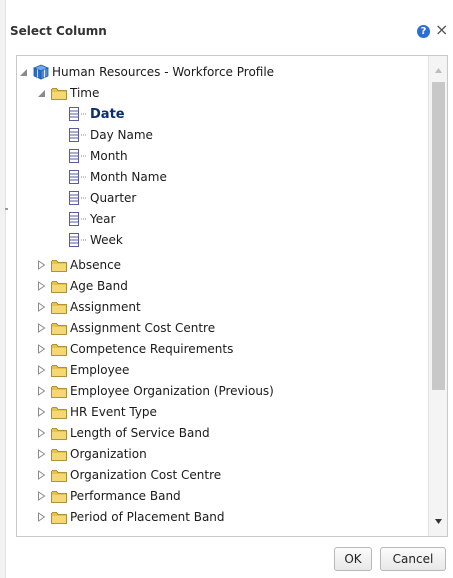  What do you see at coordinates (230, 20) in the screenshot?
I see `dialog-header: Select Column ? ×` at bounding box center [230, 20].